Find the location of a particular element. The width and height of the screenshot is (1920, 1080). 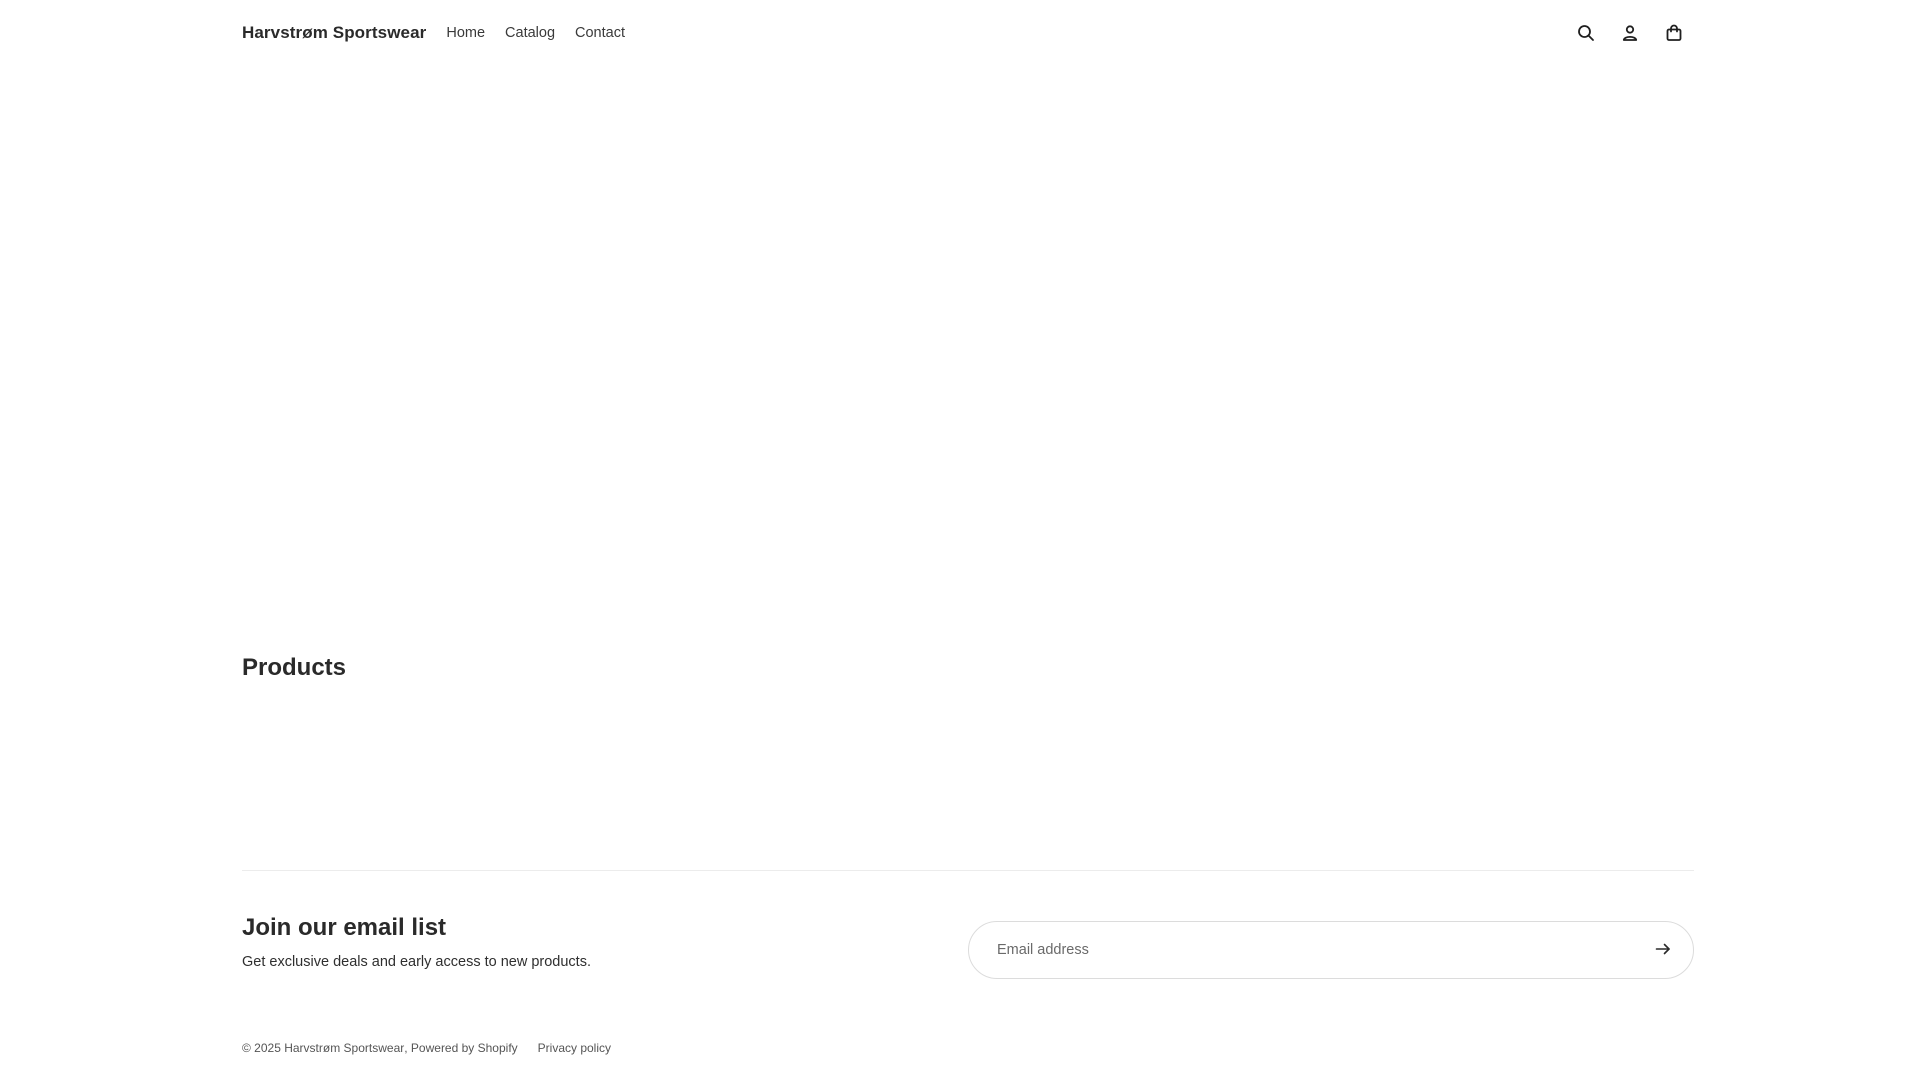

footer-divider is located at coordinates (968, 870).